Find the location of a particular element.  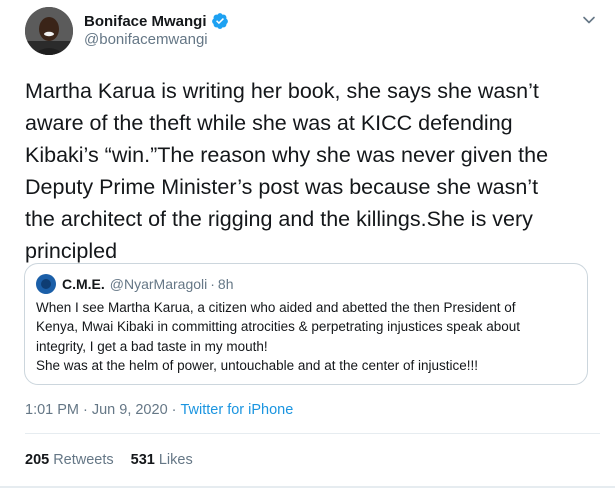

likes-count: 531 is located at coordinates (142, 460).